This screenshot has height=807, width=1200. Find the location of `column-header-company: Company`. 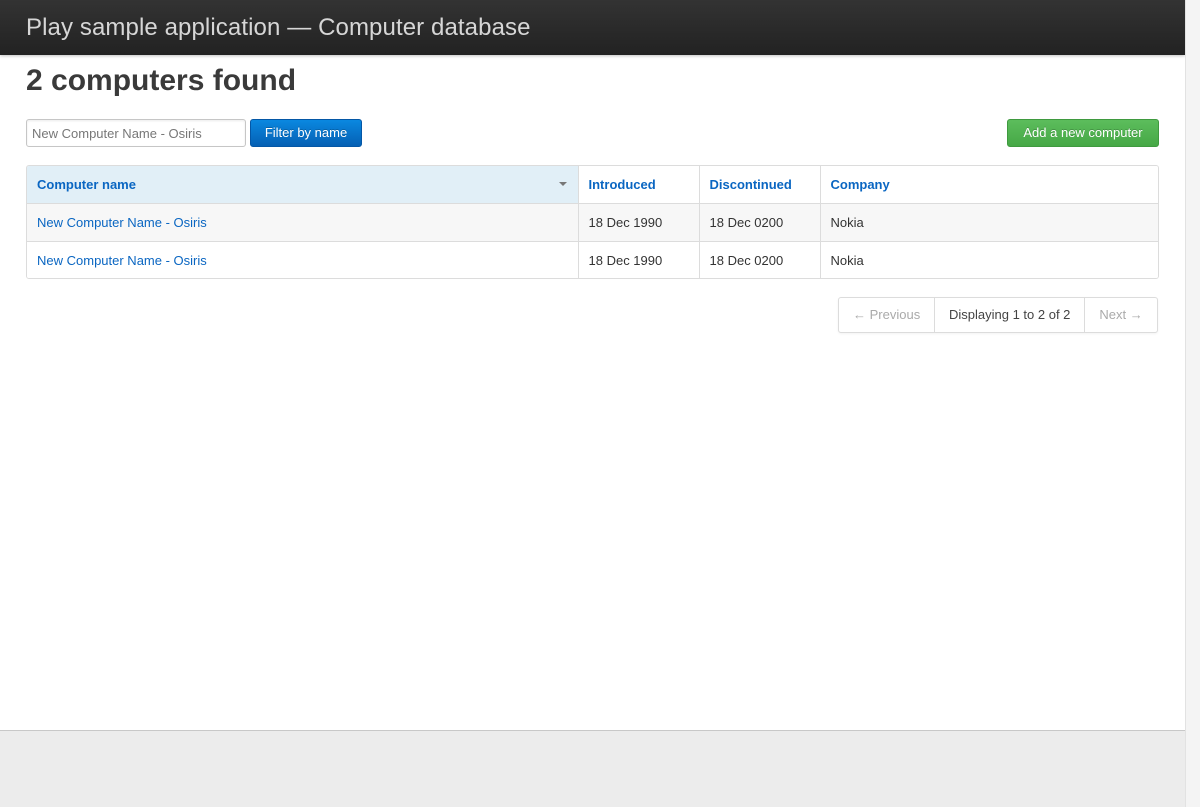

column-header-company: Company is located at coordinates (988, 185).